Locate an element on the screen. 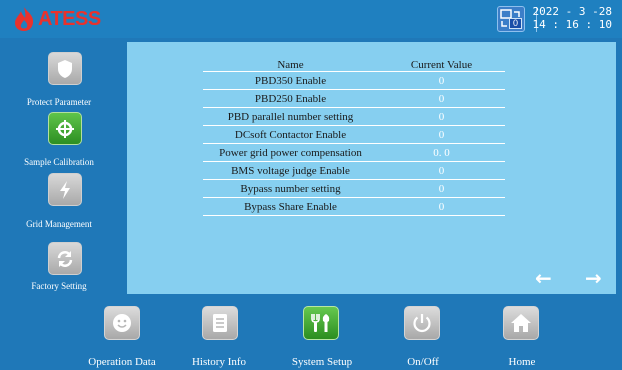 This screenshot has width=622, height=370. table-row: DCsoft Contactor Enable 0 is located at coordinates (354, 135).